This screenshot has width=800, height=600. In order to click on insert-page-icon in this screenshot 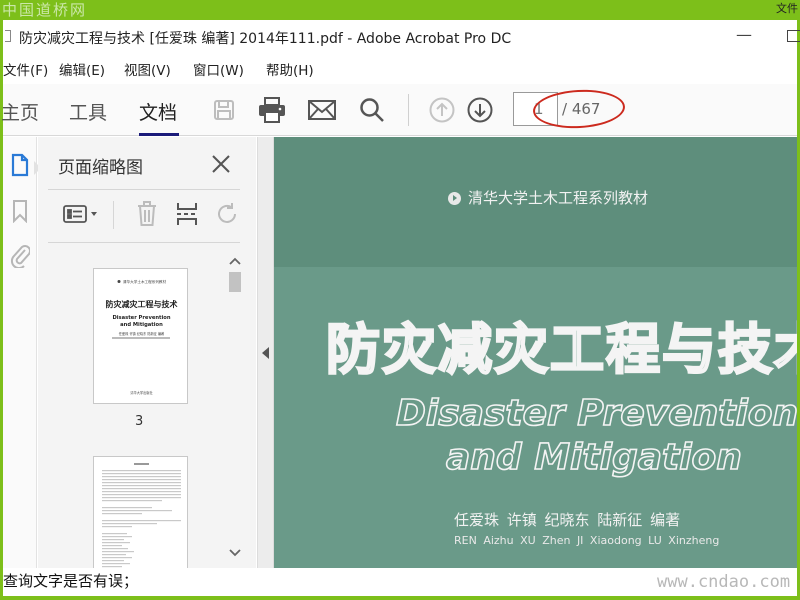, I will do `click(187, 214)`.